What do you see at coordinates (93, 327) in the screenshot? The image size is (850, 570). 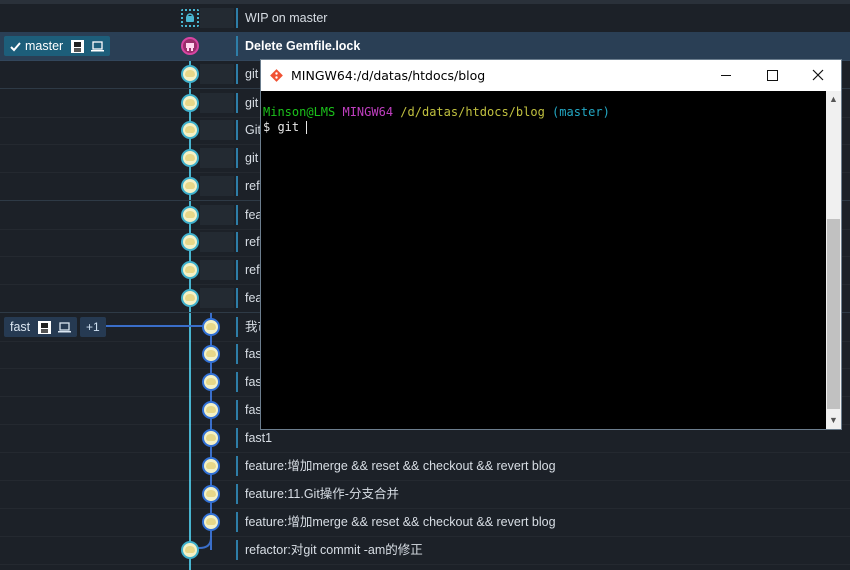 I see `more-branches-badge: +1` at bounding box center [93, 327].